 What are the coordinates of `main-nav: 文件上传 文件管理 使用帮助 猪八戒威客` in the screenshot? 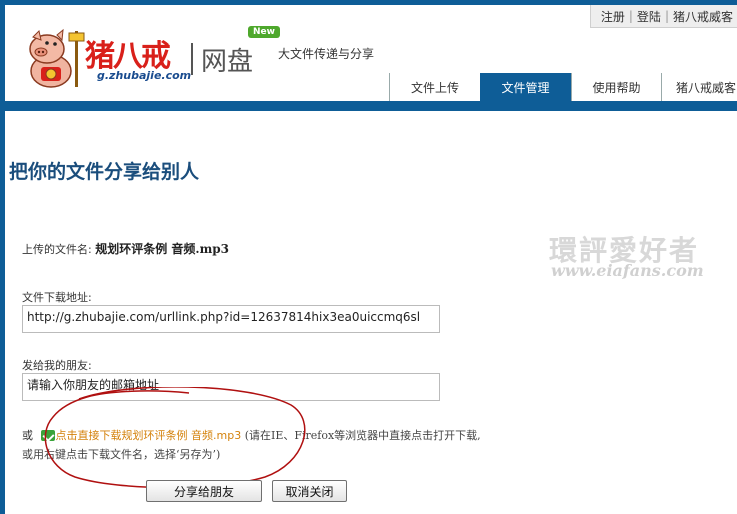 It's located at (563, 87).